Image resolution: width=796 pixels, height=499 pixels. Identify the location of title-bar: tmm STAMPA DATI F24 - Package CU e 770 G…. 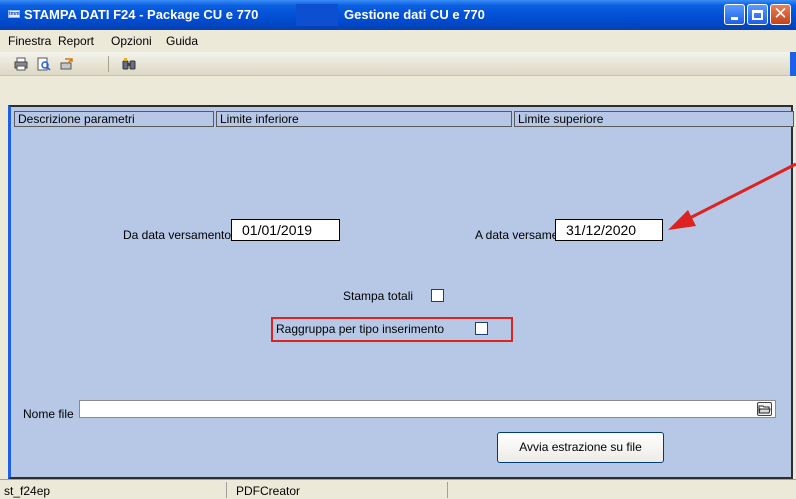
(398, 15).